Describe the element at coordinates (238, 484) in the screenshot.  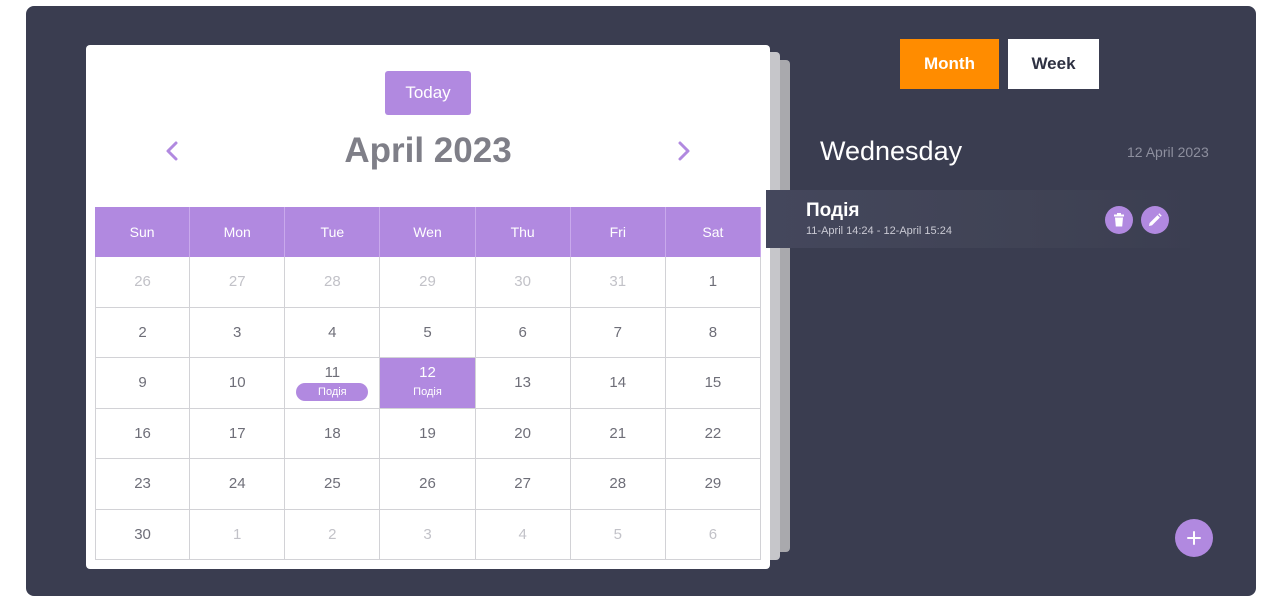
I see `day-cell: 24` at that location.